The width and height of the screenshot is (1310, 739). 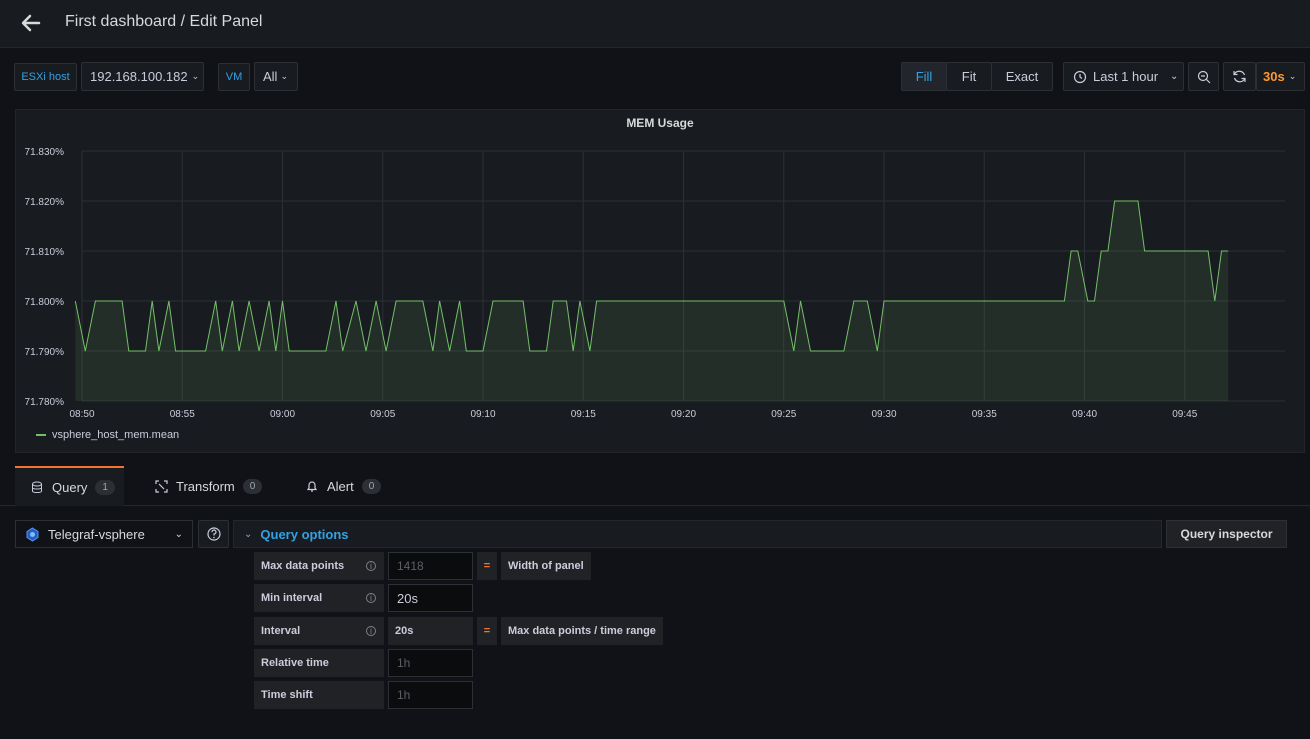 I want to click on max-data-points-text: Max data points, so click(x=303, y=566).